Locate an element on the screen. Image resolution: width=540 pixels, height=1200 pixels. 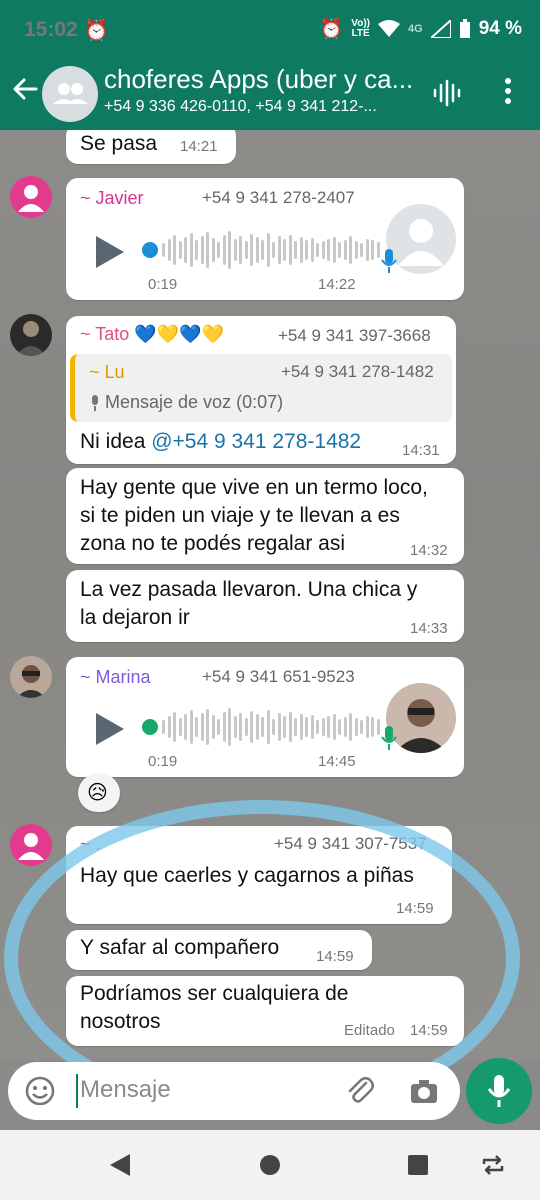
sender-phone: +54 9 341 651-9523 is located at coordinates (278, 676).